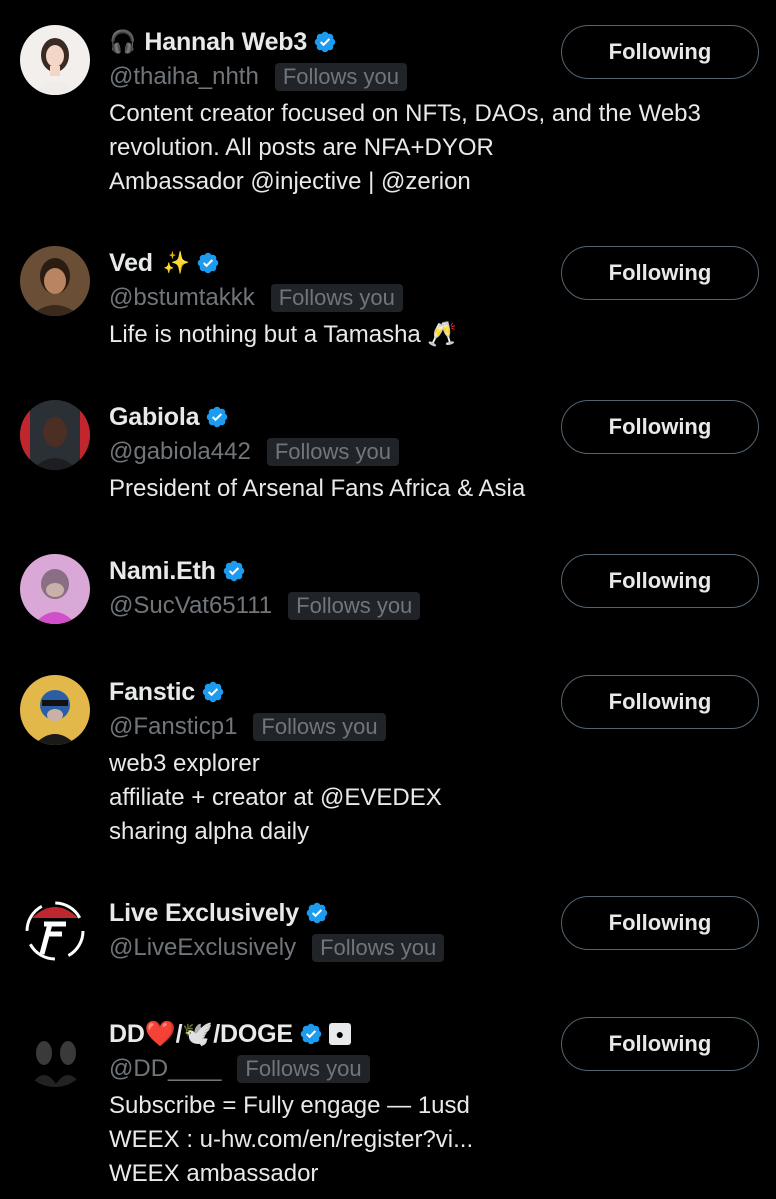 The height and width of the screenshot is (1199, 776). Describe the element at coordinates (204, 913) in the screenshot. I see `display-name: Live Exclusively` at that location.